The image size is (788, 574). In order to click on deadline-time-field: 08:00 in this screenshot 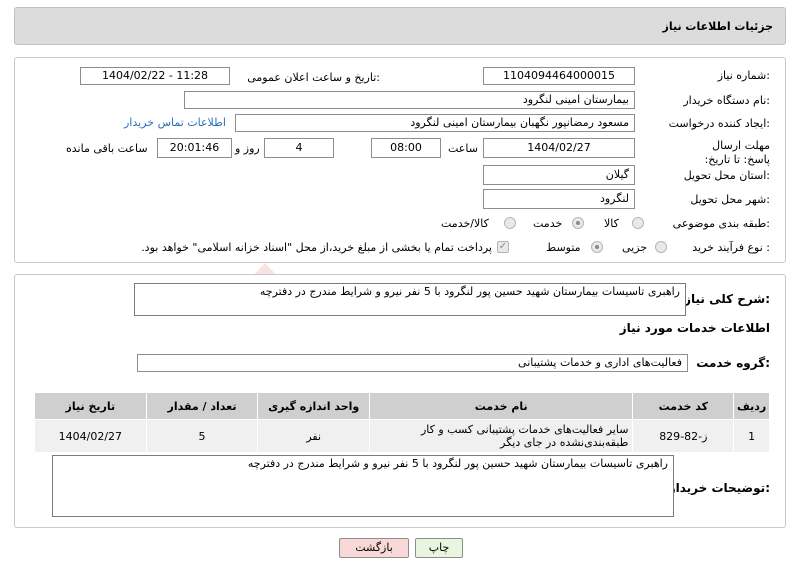, I will do `click(406, 148)`.